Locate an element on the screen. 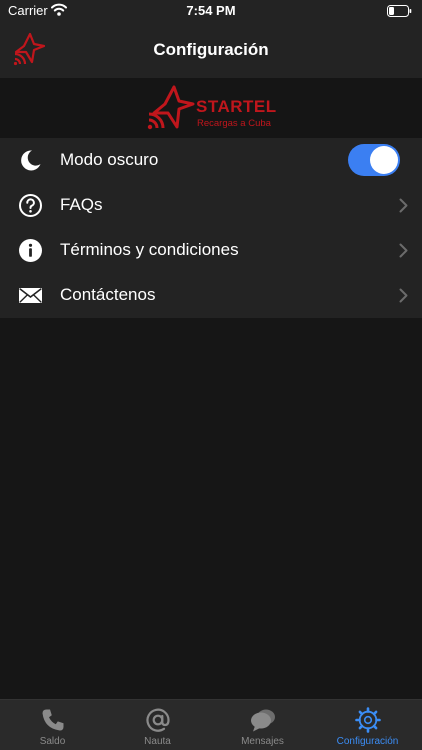 The image size is (422, 750). tab-label: Saldo is located at coordinates (52, 741).